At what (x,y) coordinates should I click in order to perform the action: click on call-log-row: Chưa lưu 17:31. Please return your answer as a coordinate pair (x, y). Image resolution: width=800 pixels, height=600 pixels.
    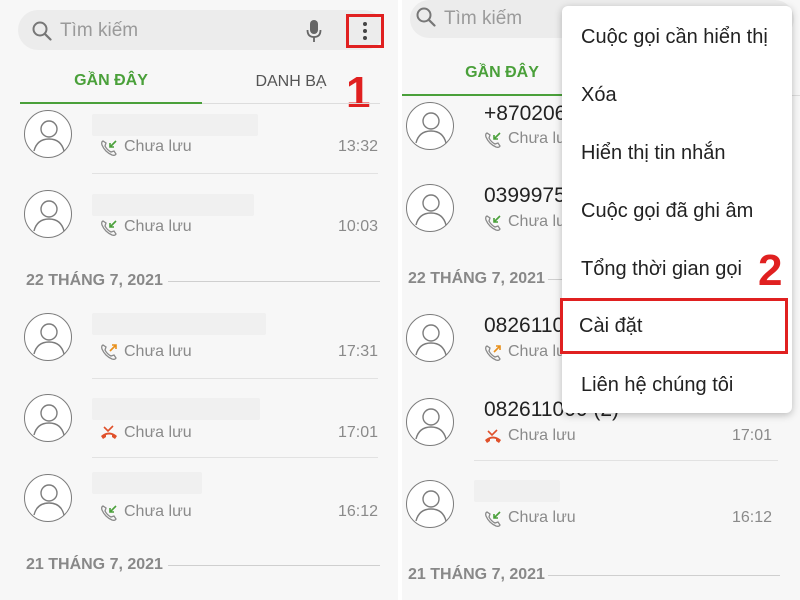
    Looking at the image, I should click on (199, 353).